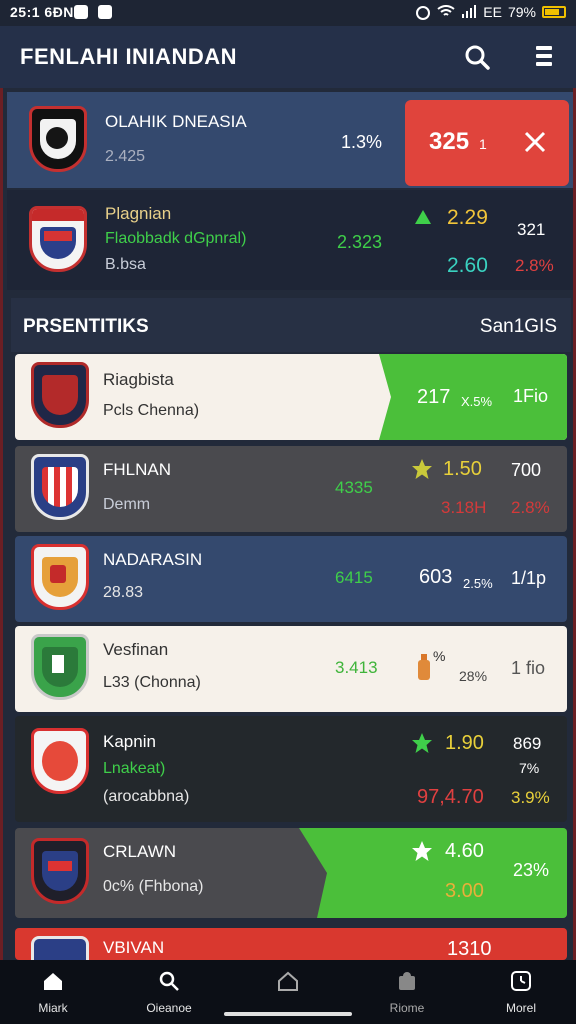 Image resolution: width=576 pixels, height=1024 pixels. Describe the element at coordinates (290, 140) in the screenshot. I see `featured-match-card: OLAHIK DNEASIA 2.425 1.3% 325 1` at that location.